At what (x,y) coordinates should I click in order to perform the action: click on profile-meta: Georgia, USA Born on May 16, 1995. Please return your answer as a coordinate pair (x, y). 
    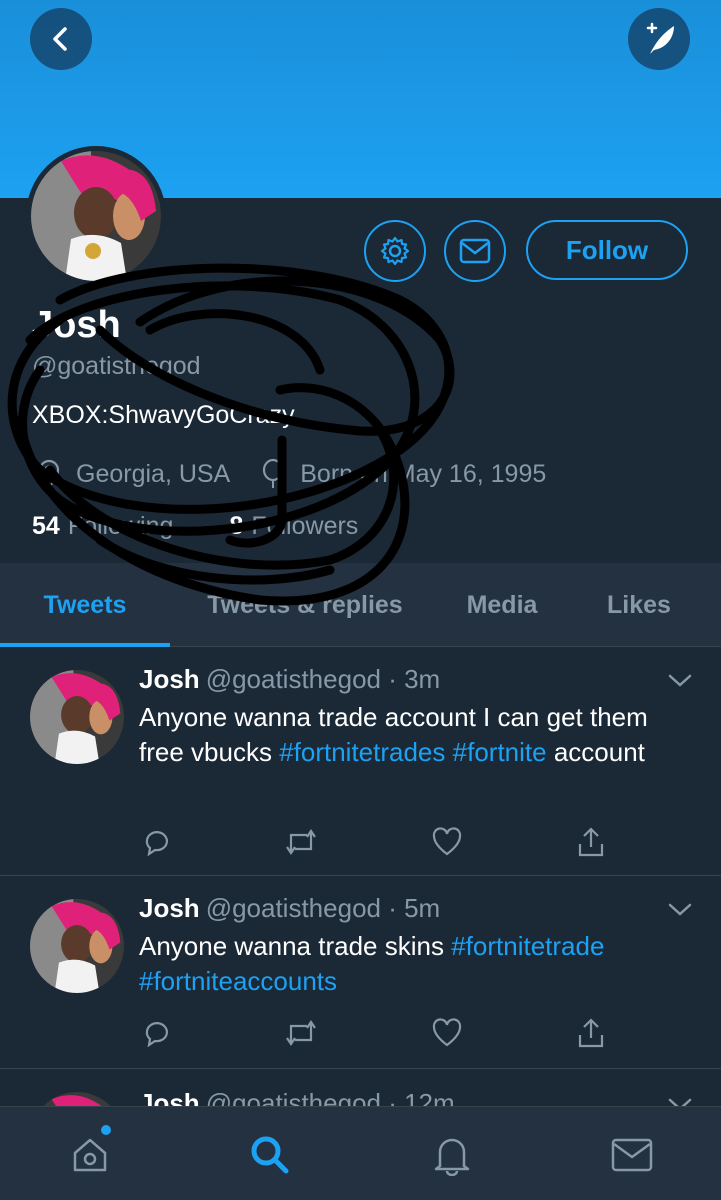
    Looking at the image, I should click on (291, 474).